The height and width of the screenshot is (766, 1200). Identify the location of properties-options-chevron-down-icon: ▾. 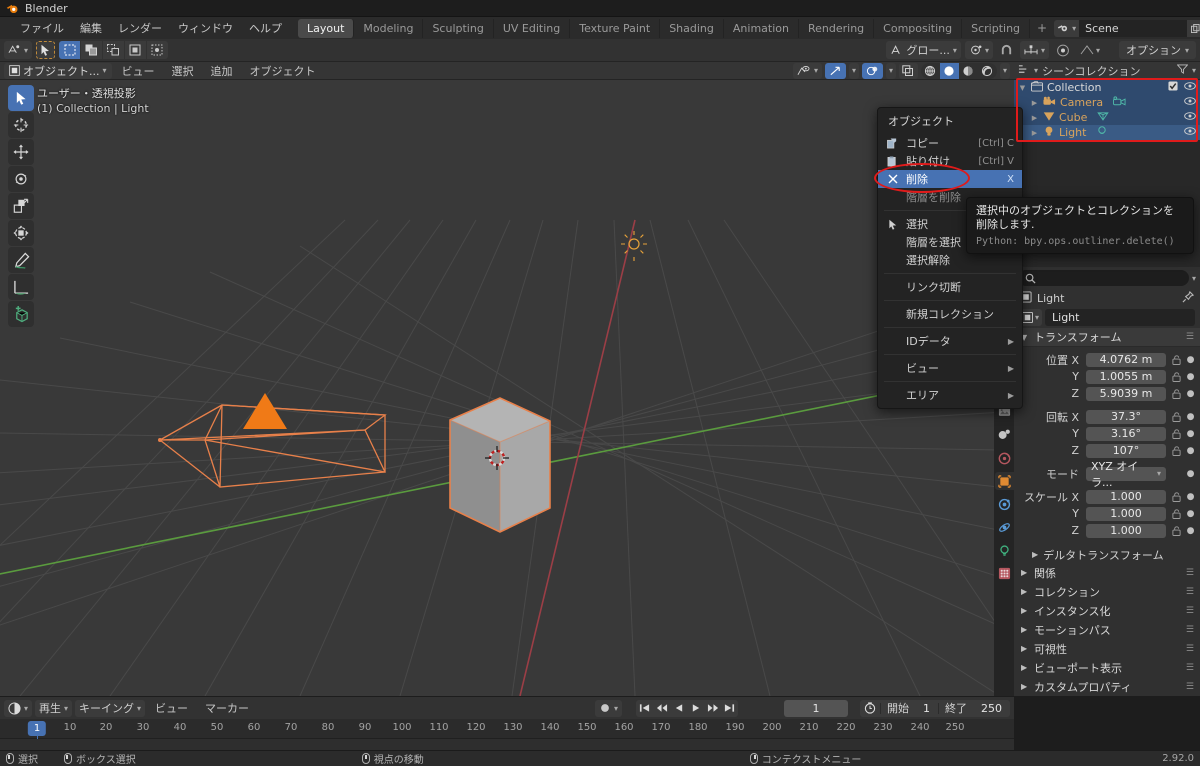
(1194, 278).